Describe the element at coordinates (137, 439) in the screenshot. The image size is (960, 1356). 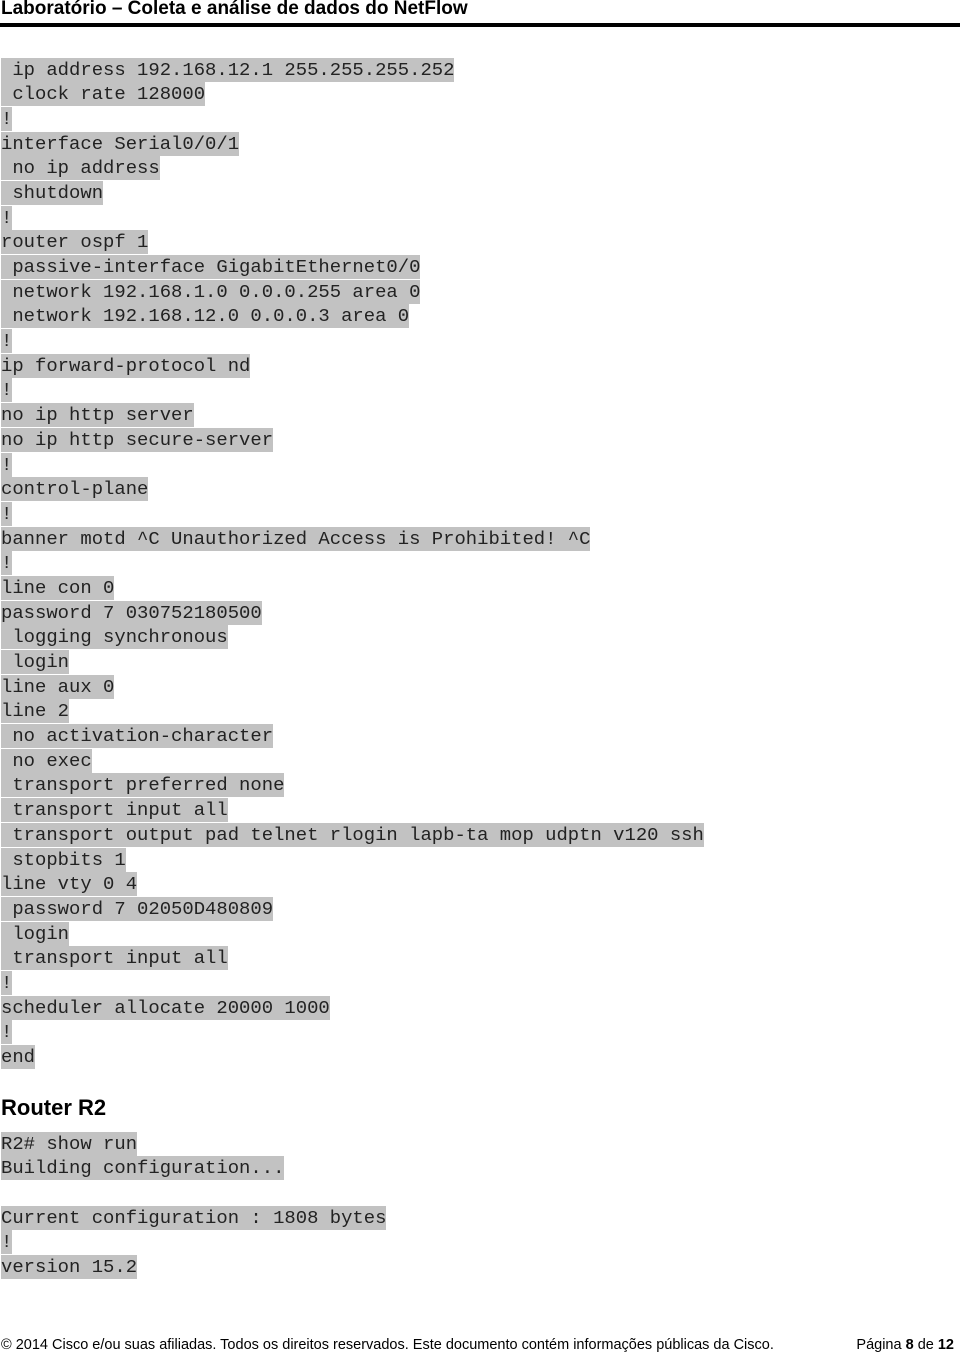
I see `code-line-text: no ip http secure-server` at that location.